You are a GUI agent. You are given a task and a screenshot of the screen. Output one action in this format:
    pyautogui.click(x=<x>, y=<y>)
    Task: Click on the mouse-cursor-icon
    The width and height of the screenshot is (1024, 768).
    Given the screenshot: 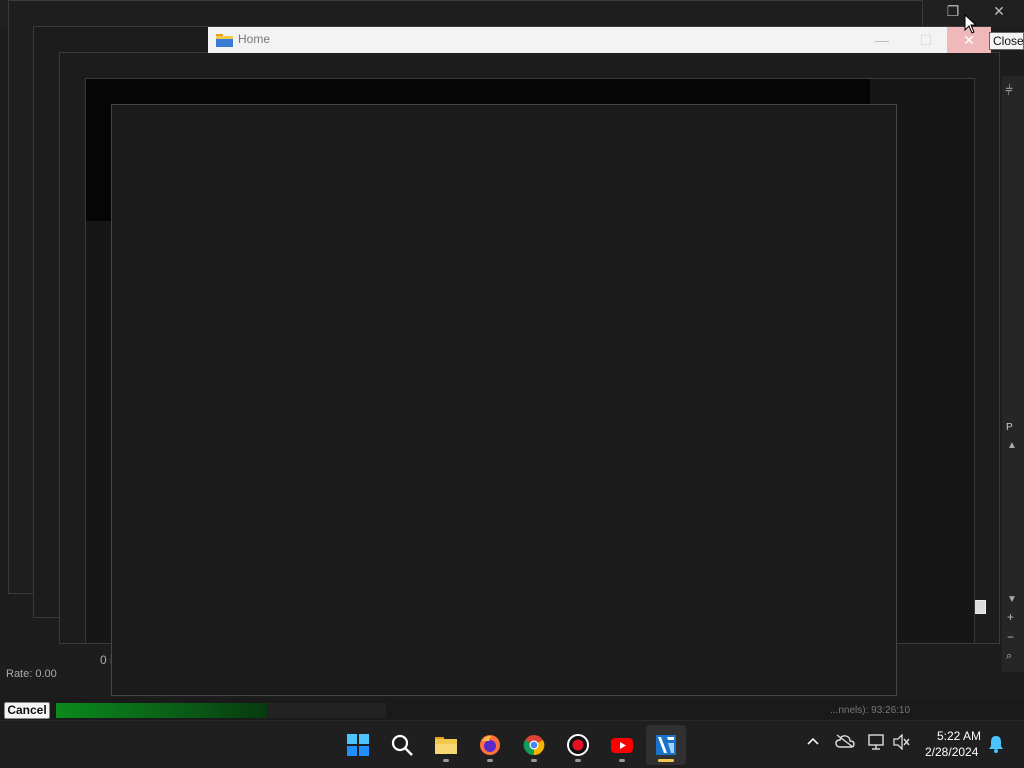 What is the action you would take?
    pyautogui.click(x=971, y=26)
    